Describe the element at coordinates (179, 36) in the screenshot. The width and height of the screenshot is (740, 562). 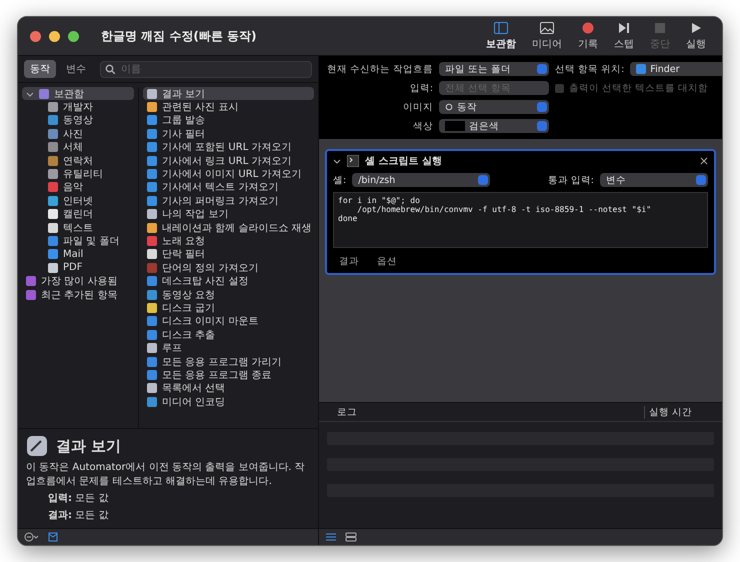
I see `window-title: 한글명 깨짐 수정(빠른 동작)` at that location.